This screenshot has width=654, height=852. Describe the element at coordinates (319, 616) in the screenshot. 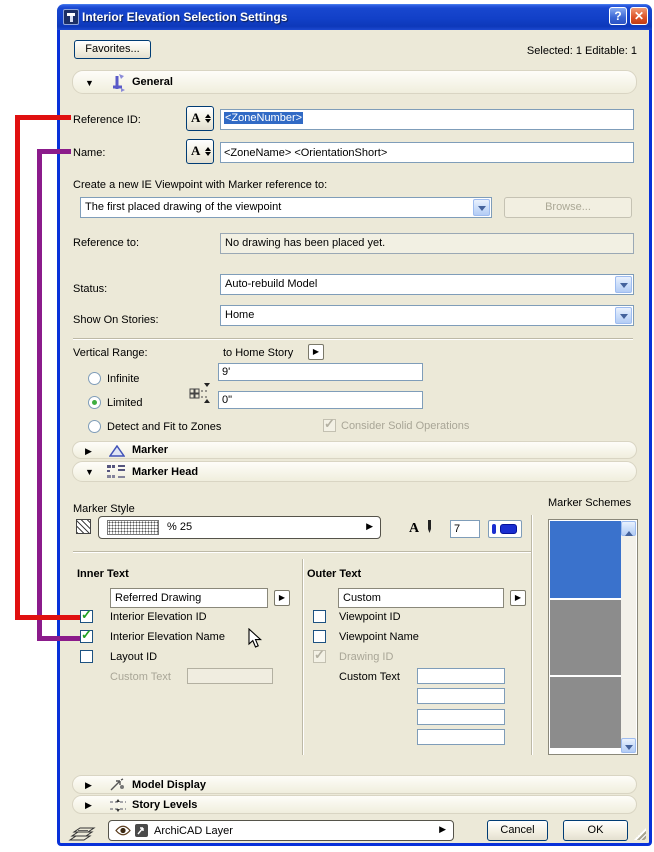

I see `checkbox-viewpoint-id` at that location.